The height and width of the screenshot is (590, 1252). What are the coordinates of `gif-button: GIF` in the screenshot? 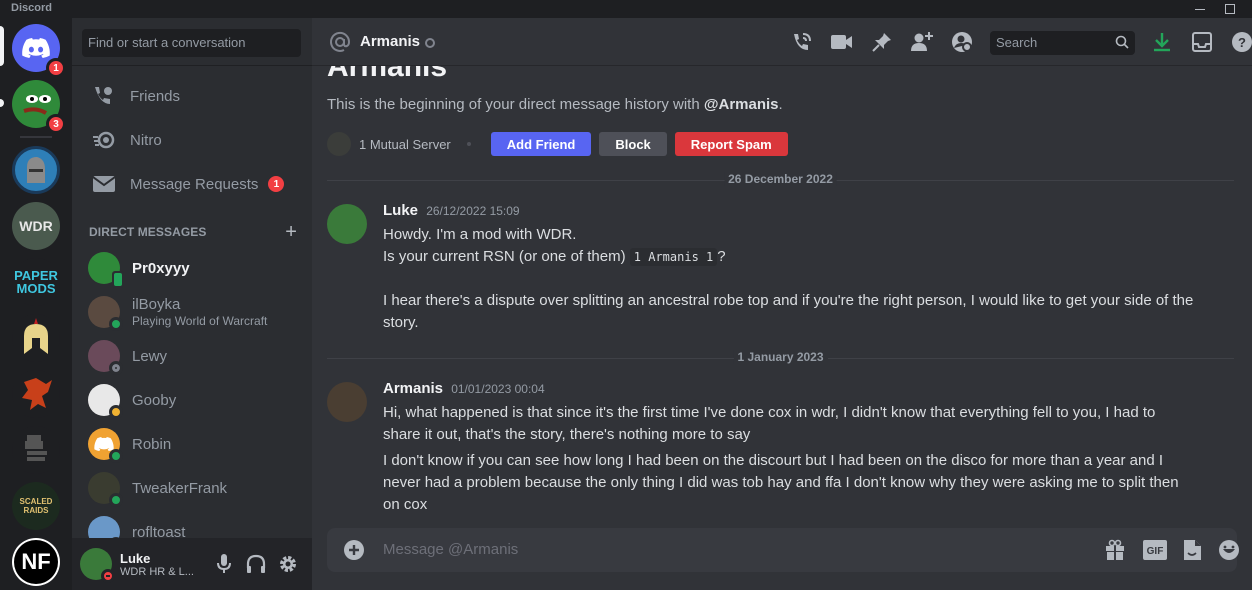 It's located at (1155, 550).